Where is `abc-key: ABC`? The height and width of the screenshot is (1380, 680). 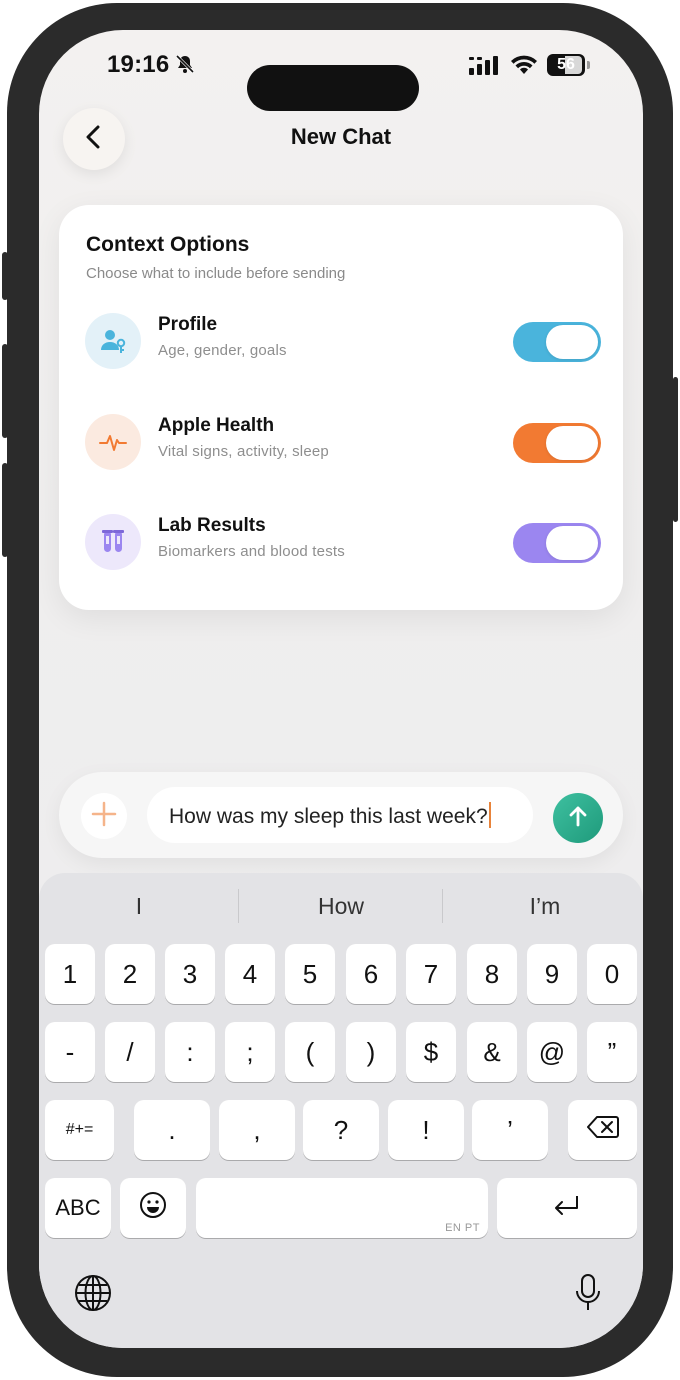 abc-key: ABC is located at coordinates (78, 1208).